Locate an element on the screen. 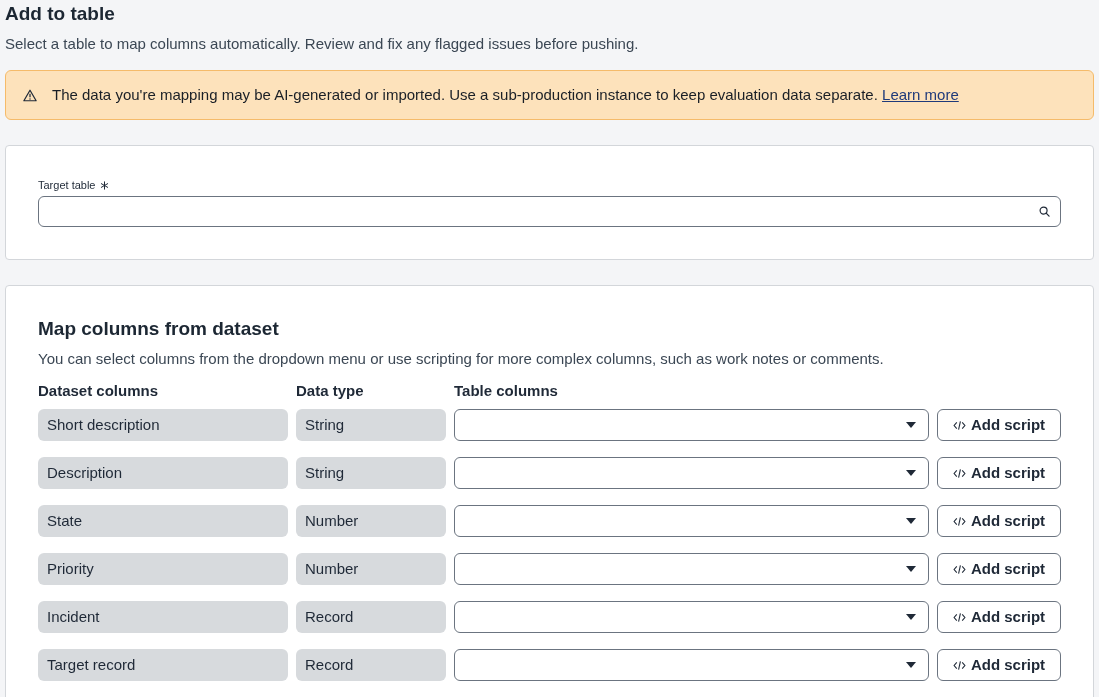  column-header: Table columns is located at coordinates (506, 391).